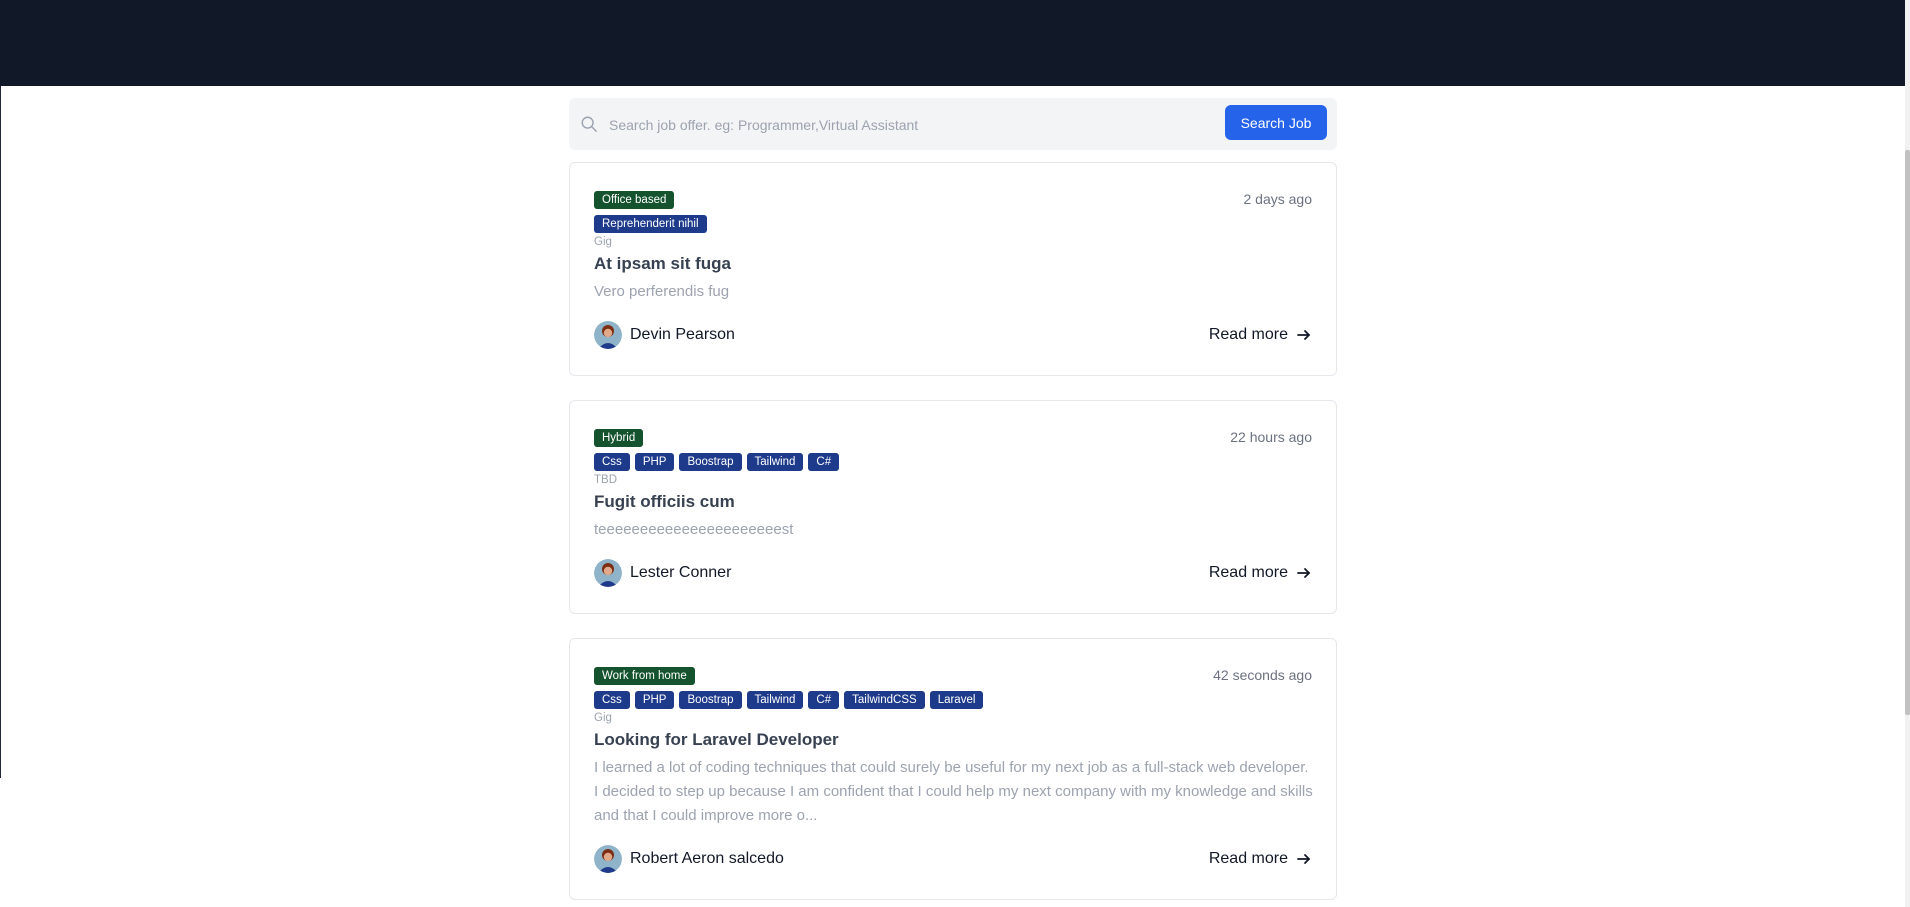  I want to click on scrollbar-track, so click(1907, 453).